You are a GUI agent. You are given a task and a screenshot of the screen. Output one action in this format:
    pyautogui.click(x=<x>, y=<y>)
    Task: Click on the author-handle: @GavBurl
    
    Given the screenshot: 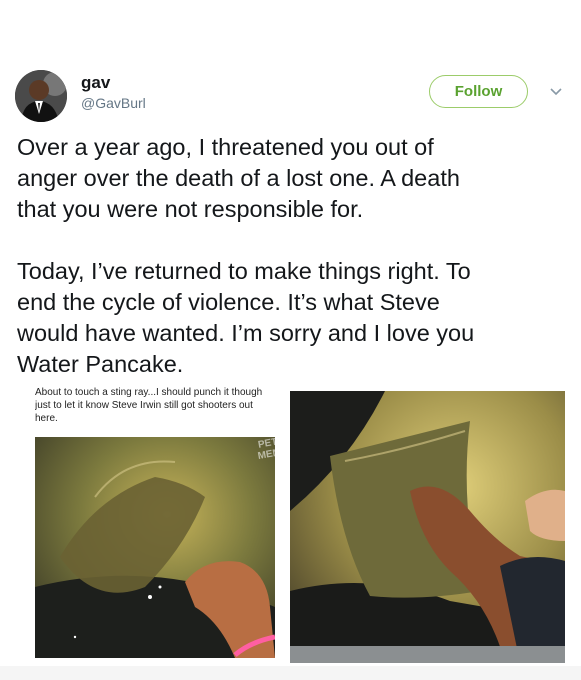 What is the action you would take?
    pyautogui.click(x=113, y=103)
    